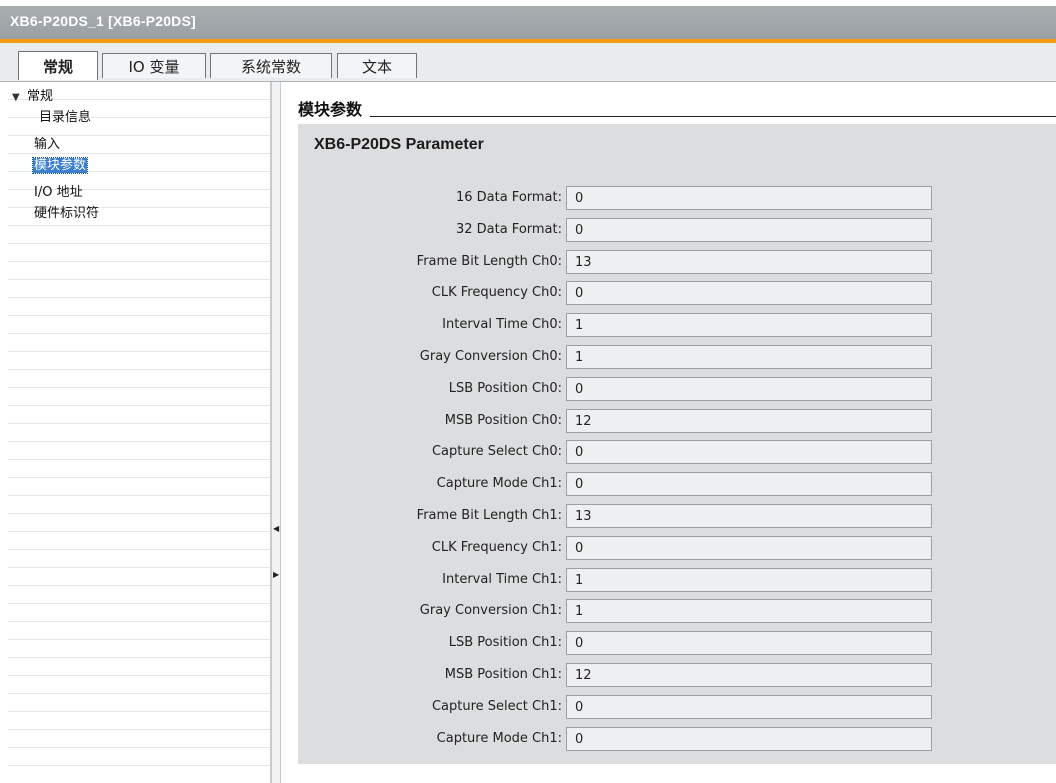 This screenshot has height=783, width=1056. I want to click on pane-splitter: ◀ ▶, so click(276, 432).